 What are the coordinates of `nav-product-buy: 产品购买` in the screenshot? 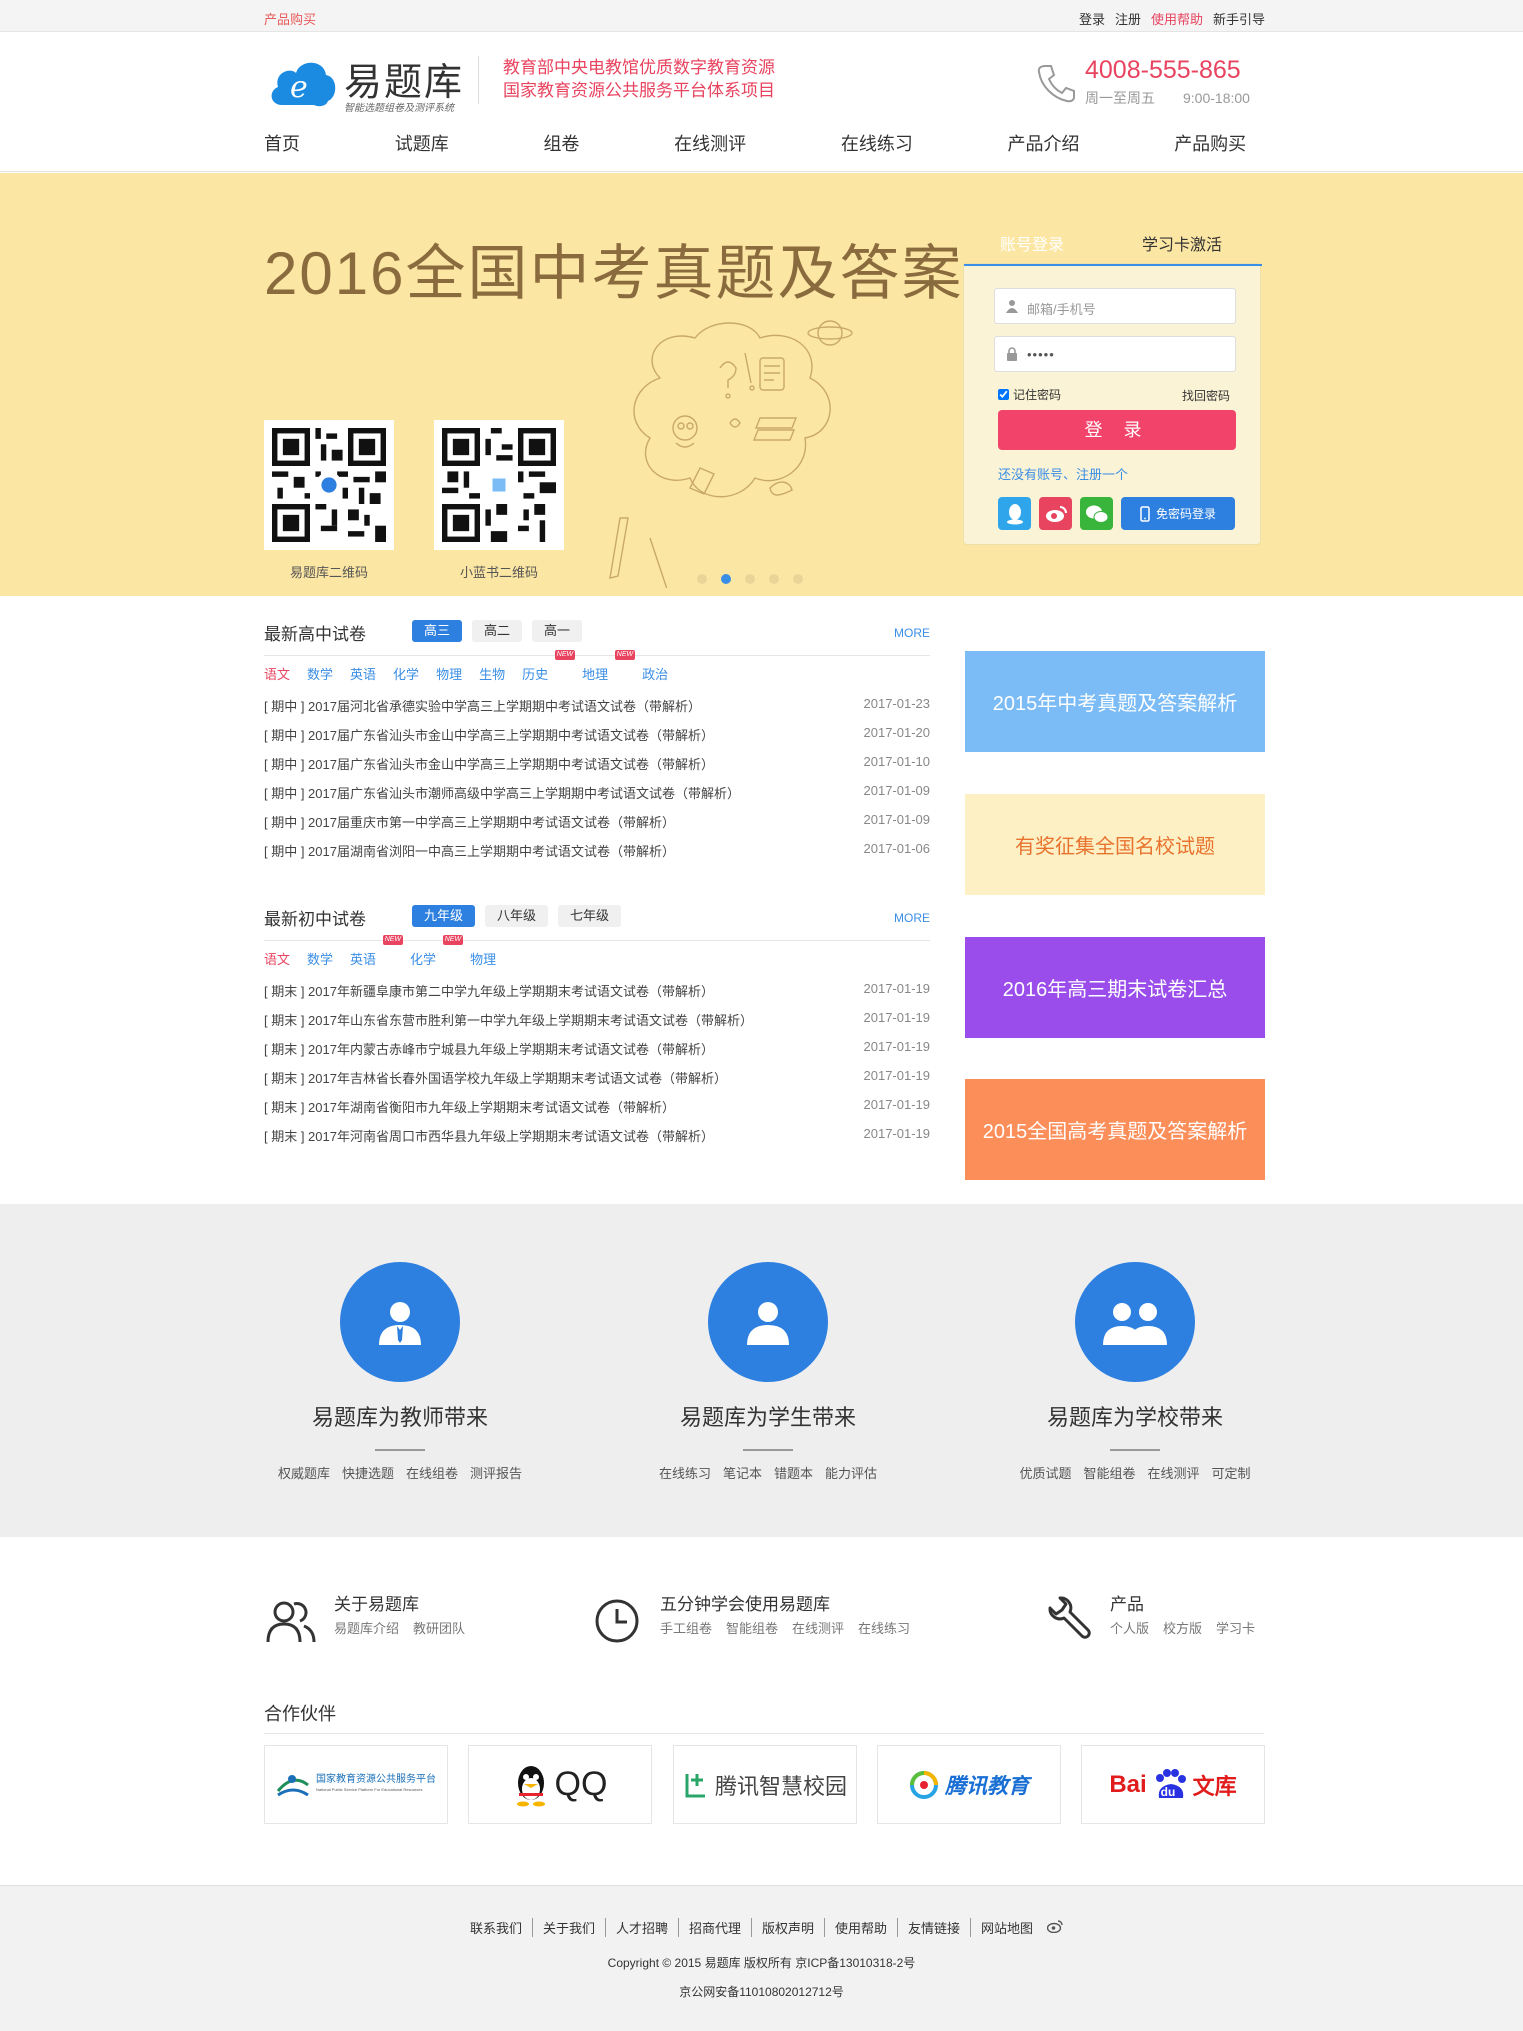 It's located at (1219, 143).